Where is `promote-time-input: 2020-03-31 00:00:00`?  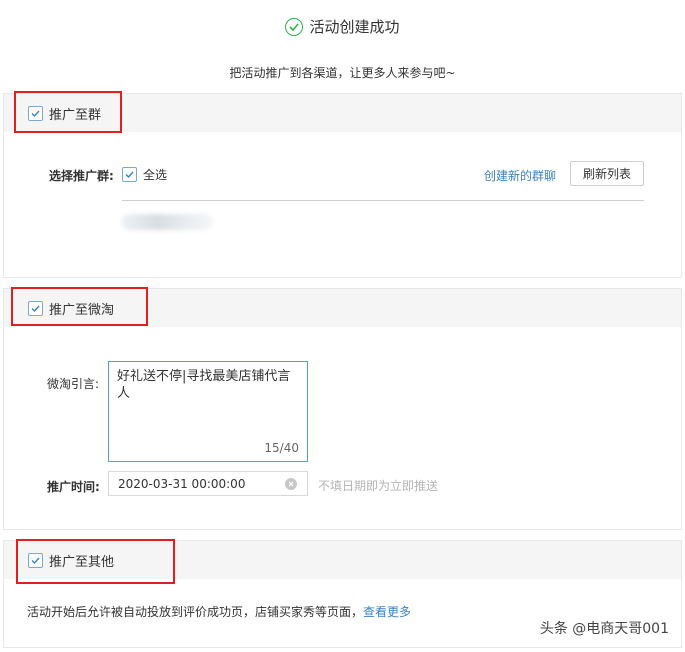 promote-time-input: 2020-03-31 00:00:00 is located at coordinates (208, 483).